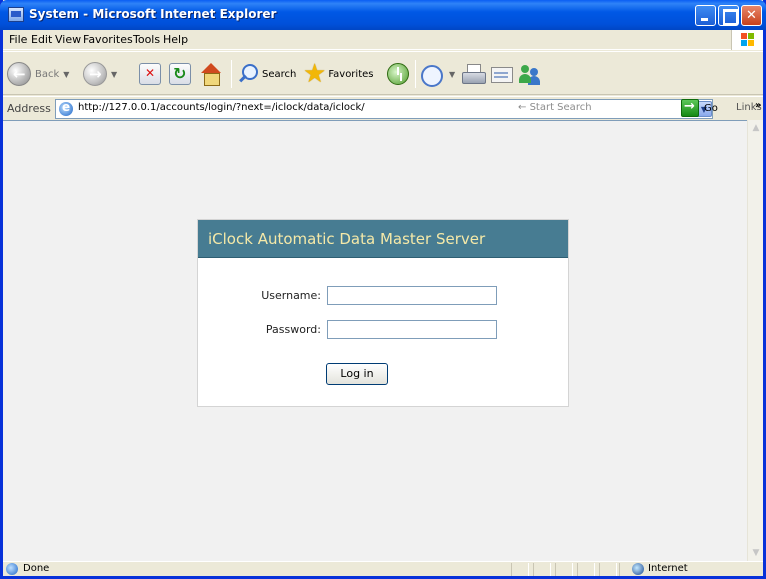  I want to click on stop-button, so click(150, 74).